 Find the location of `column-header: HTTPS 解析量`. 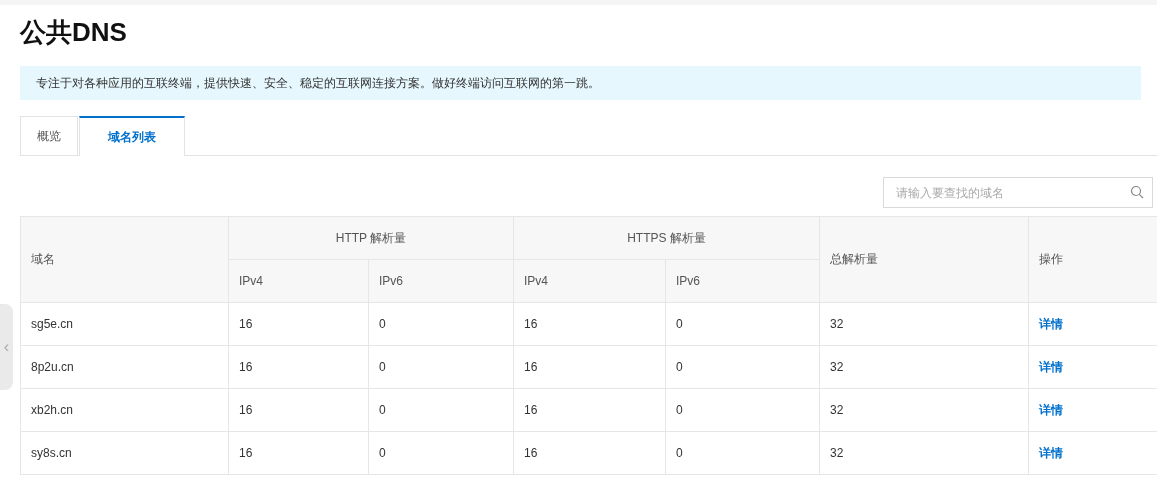

column-header: HTTPS 解析量 is located at coordinates (666, 238).